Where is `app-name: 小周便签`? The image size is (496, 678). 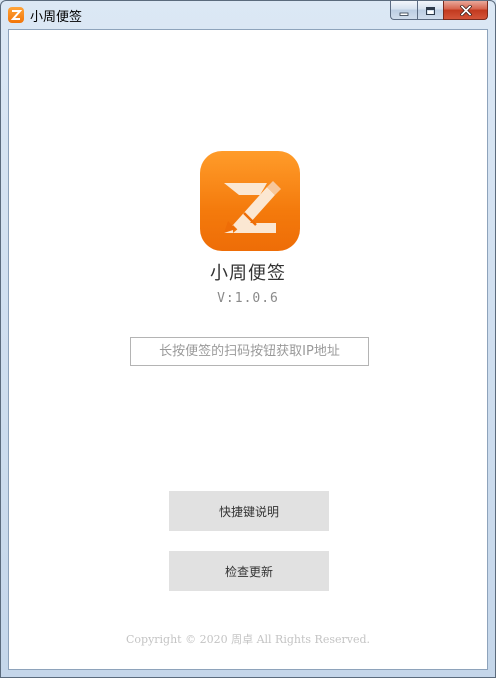
app-name: 小周便签 is located at coordinates (248, 273).